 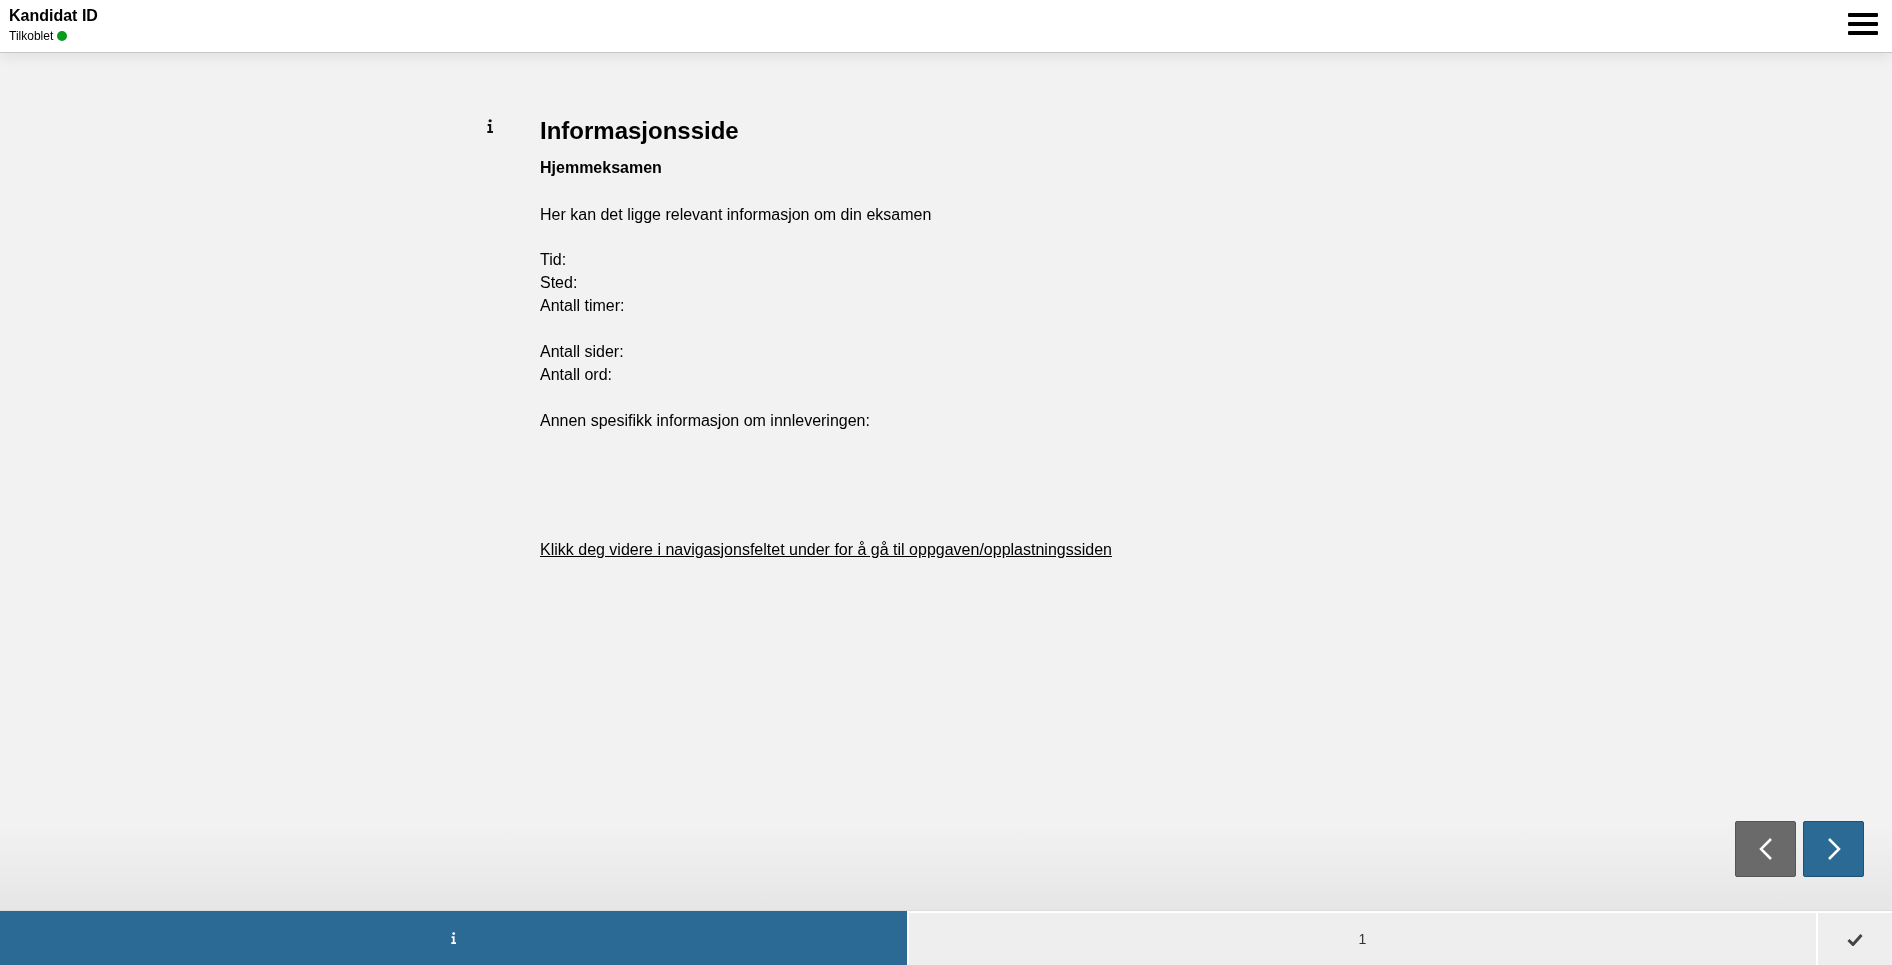 What do you see at coordinates (554, 260) in the screenshot?
I see `info-label: Tid:` at bounding box center [554, 260].